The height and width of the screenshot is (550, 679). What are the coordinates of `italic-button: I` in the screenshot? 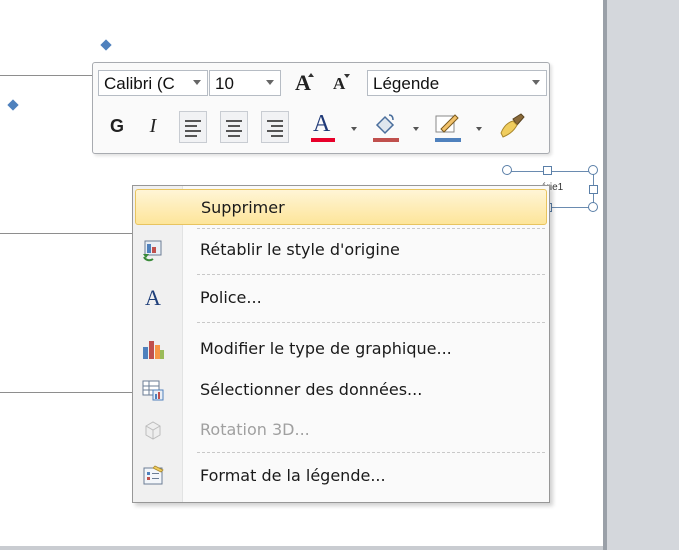 It's located at (153, 126).